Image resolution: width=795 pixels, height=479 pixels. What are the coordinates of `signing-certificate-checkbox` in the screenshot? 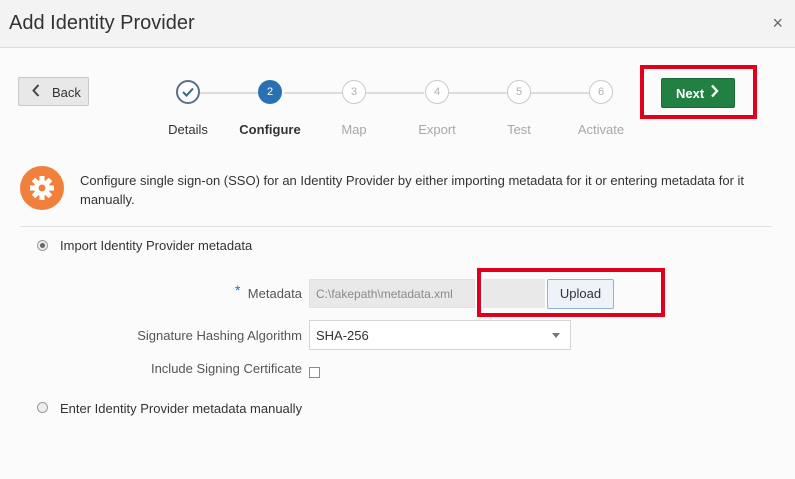 It's located at (314, 372).